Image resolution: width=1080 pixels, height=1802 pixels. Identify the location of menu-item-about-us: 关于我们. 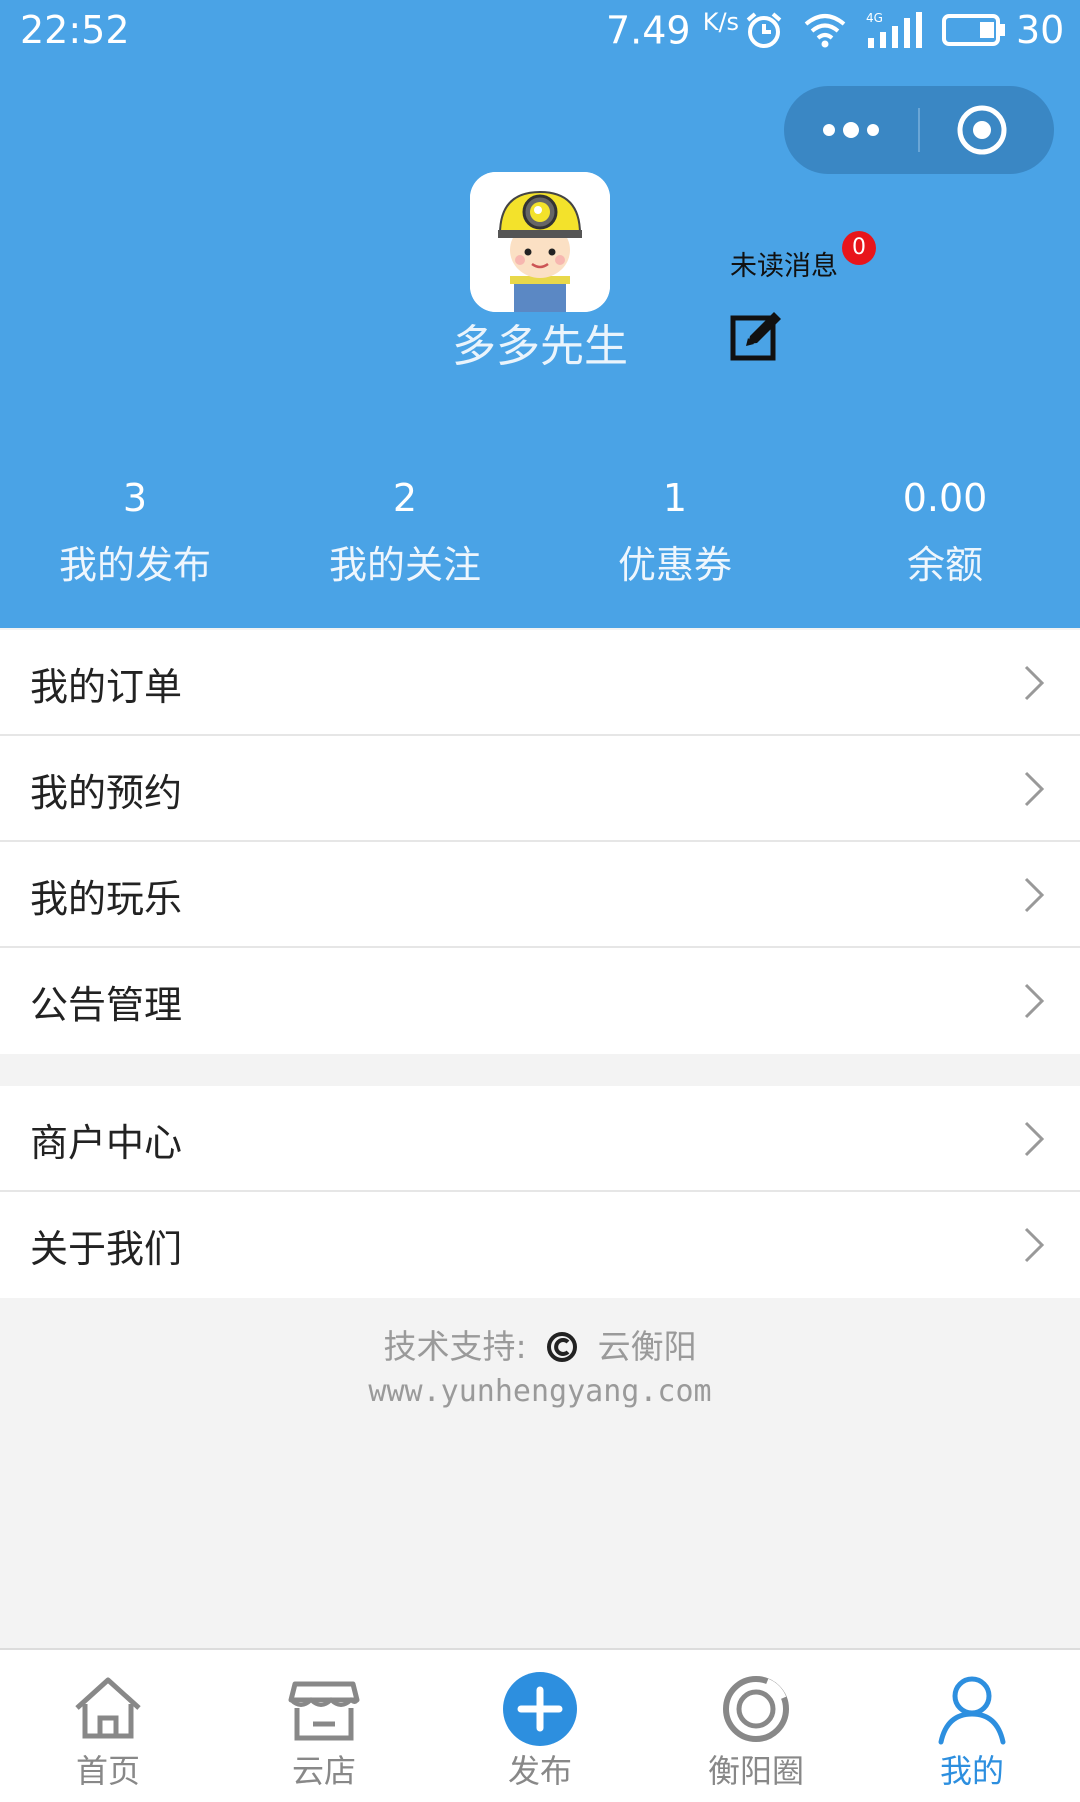
(540, 1245).